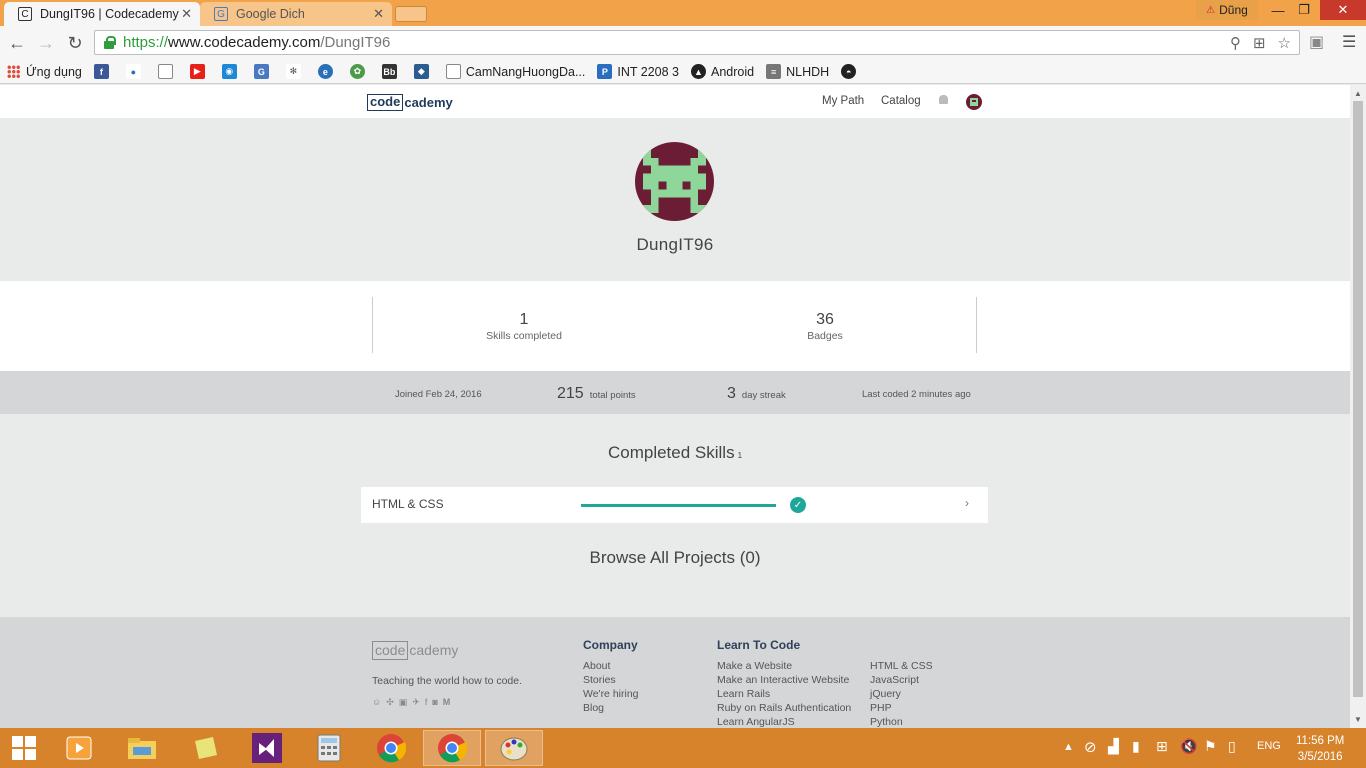 The image size is (1366, 768). Describe the element at coordinates (452, 748) in the screenshot. I see `taskbar-chrome-active` at that location.